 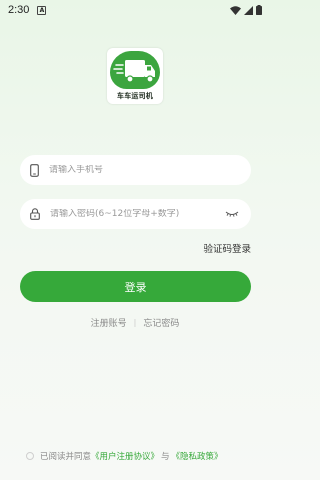 I want to click on app-logo: 车车运司机, so click(x=135, y=76).